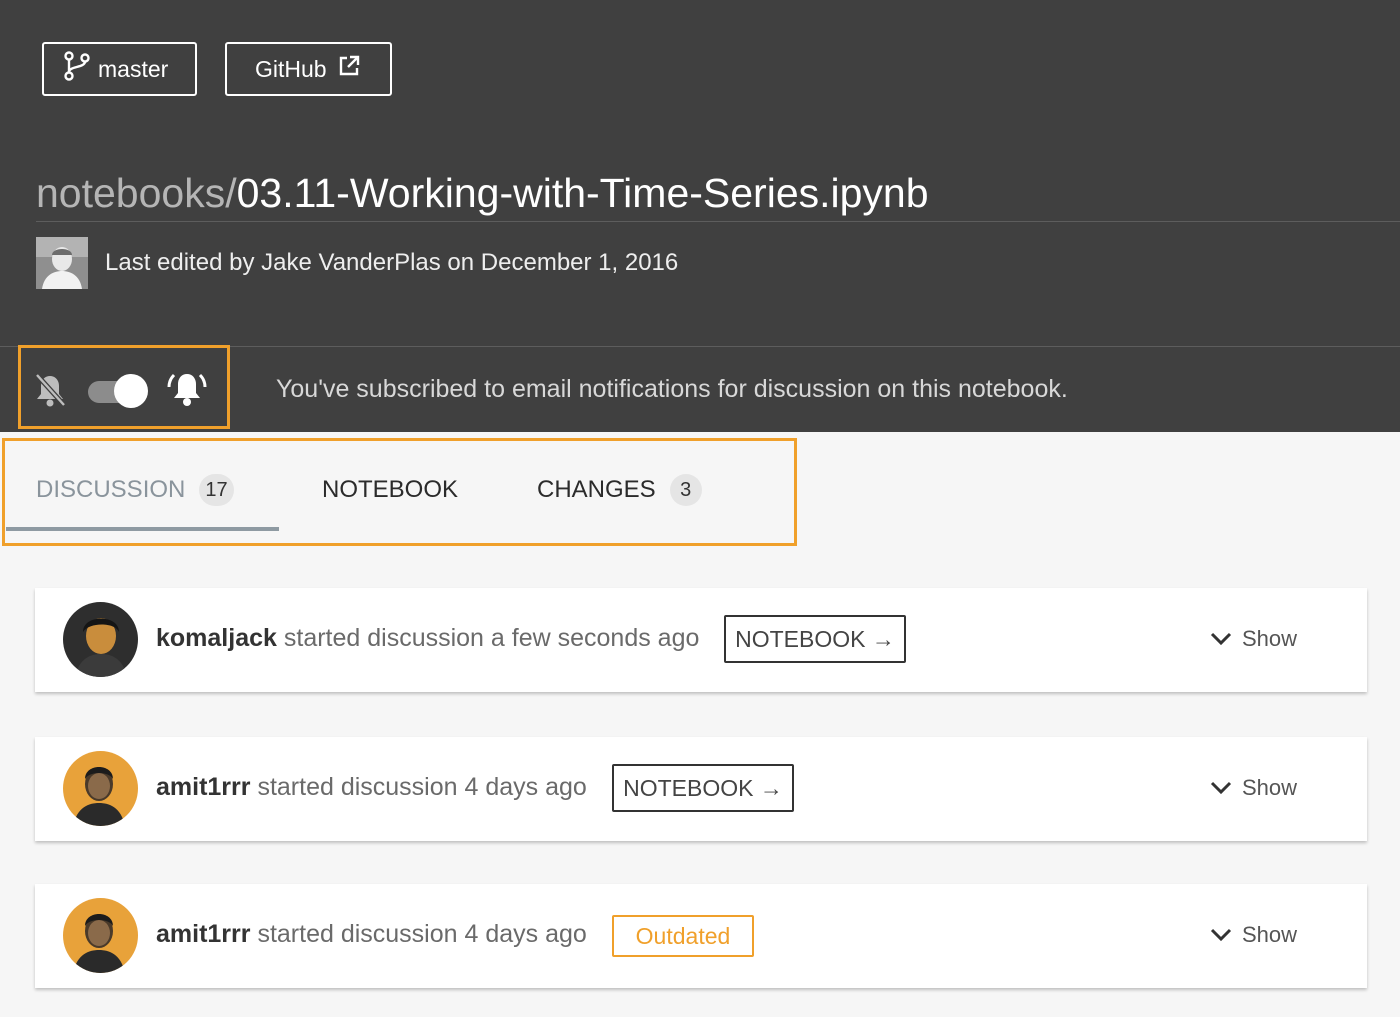  Describe the element at coordinates (133, 68) in the screenshot. I see `branch-label: master` at that location.